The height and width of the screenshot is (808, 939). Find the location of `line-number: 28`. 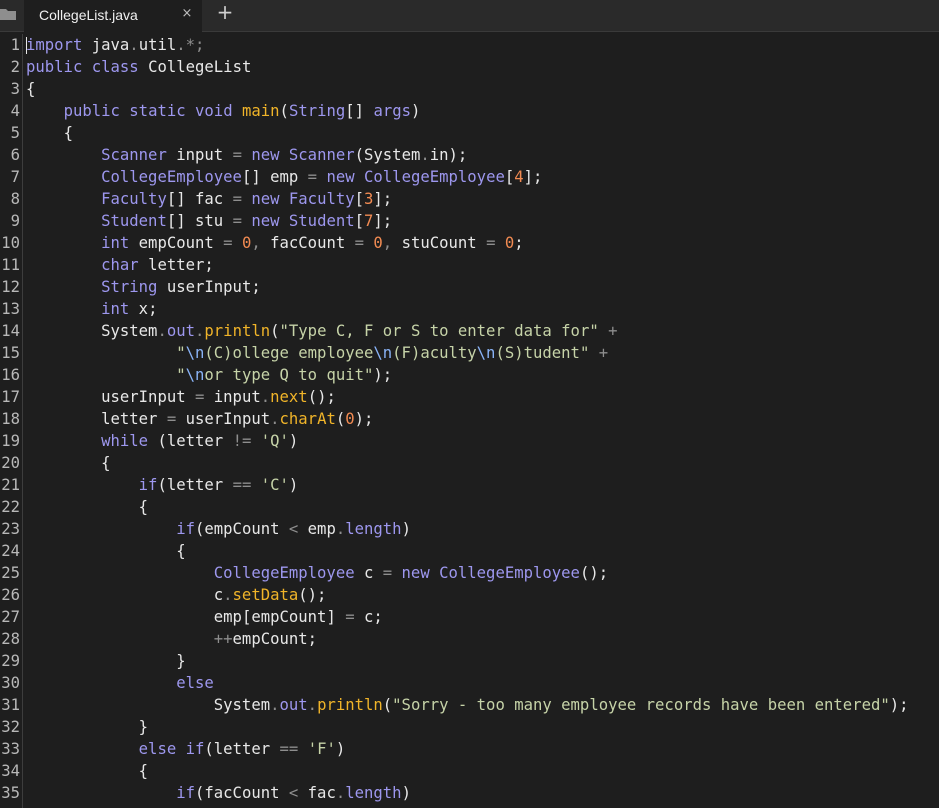

line-number: 28 is located at coordinates (10, 639).